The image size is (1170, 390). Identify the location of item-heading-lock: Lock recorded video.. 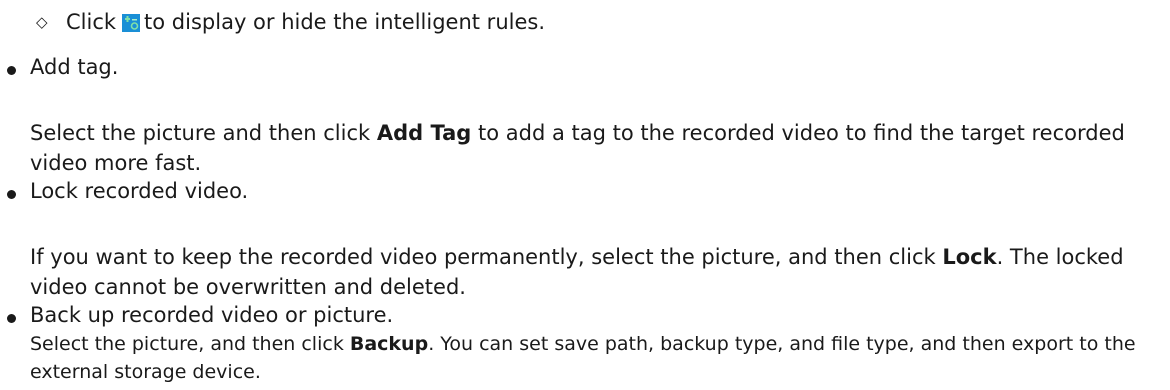
(139, 191).